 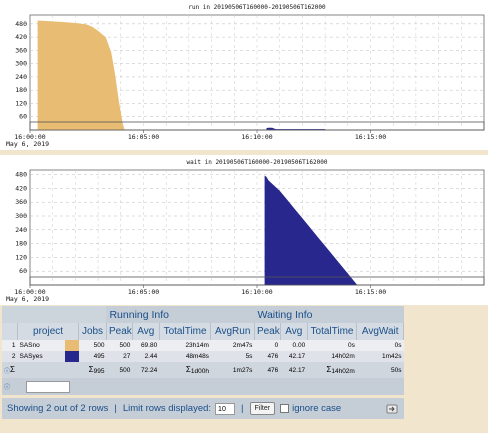 I want to click on avg-header: Avg, so click(x=146, y=331).